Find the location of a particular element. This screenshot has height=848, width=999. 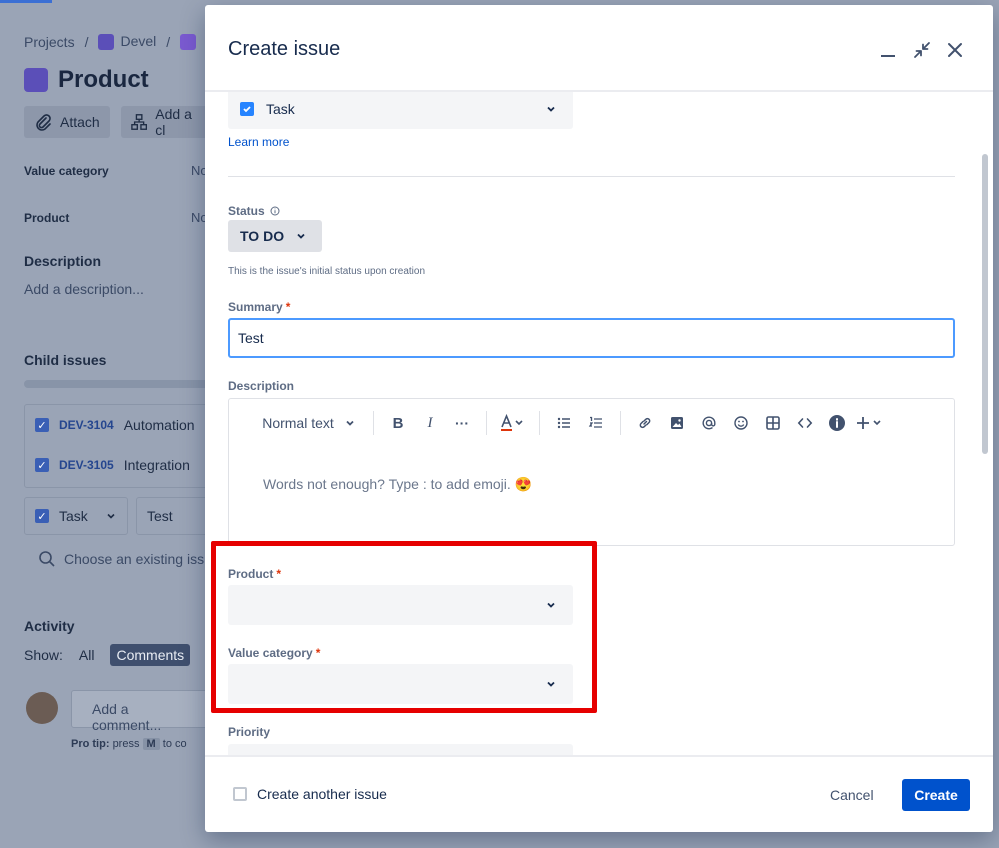

task-type-icon: ✓ is located at coordinates (42, 516).